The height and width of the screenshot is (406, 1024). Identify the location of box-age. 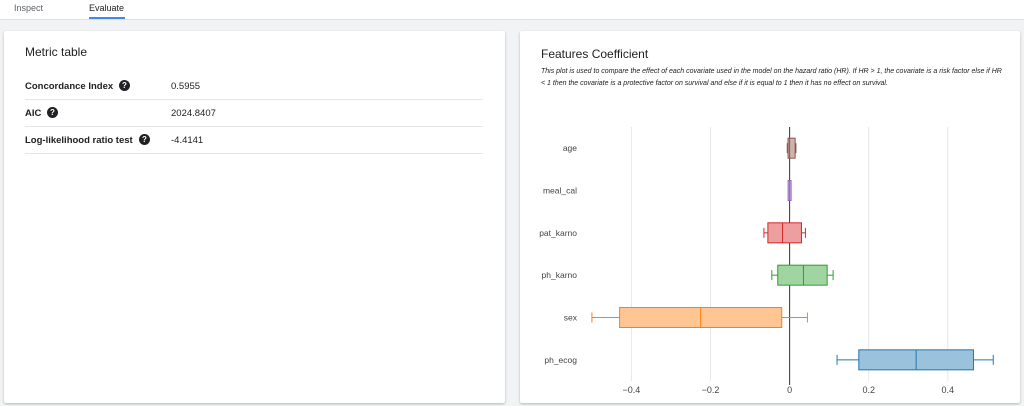
(791, 148).